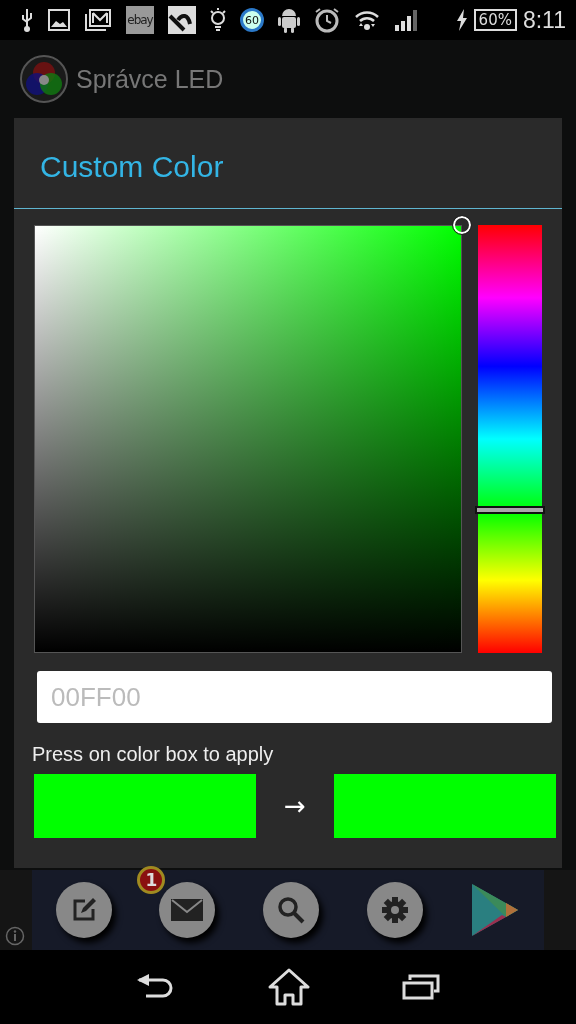  Describe the element at coordinates (295, 806) in the screenshot. I see `arrow-glyph: →` at that location.